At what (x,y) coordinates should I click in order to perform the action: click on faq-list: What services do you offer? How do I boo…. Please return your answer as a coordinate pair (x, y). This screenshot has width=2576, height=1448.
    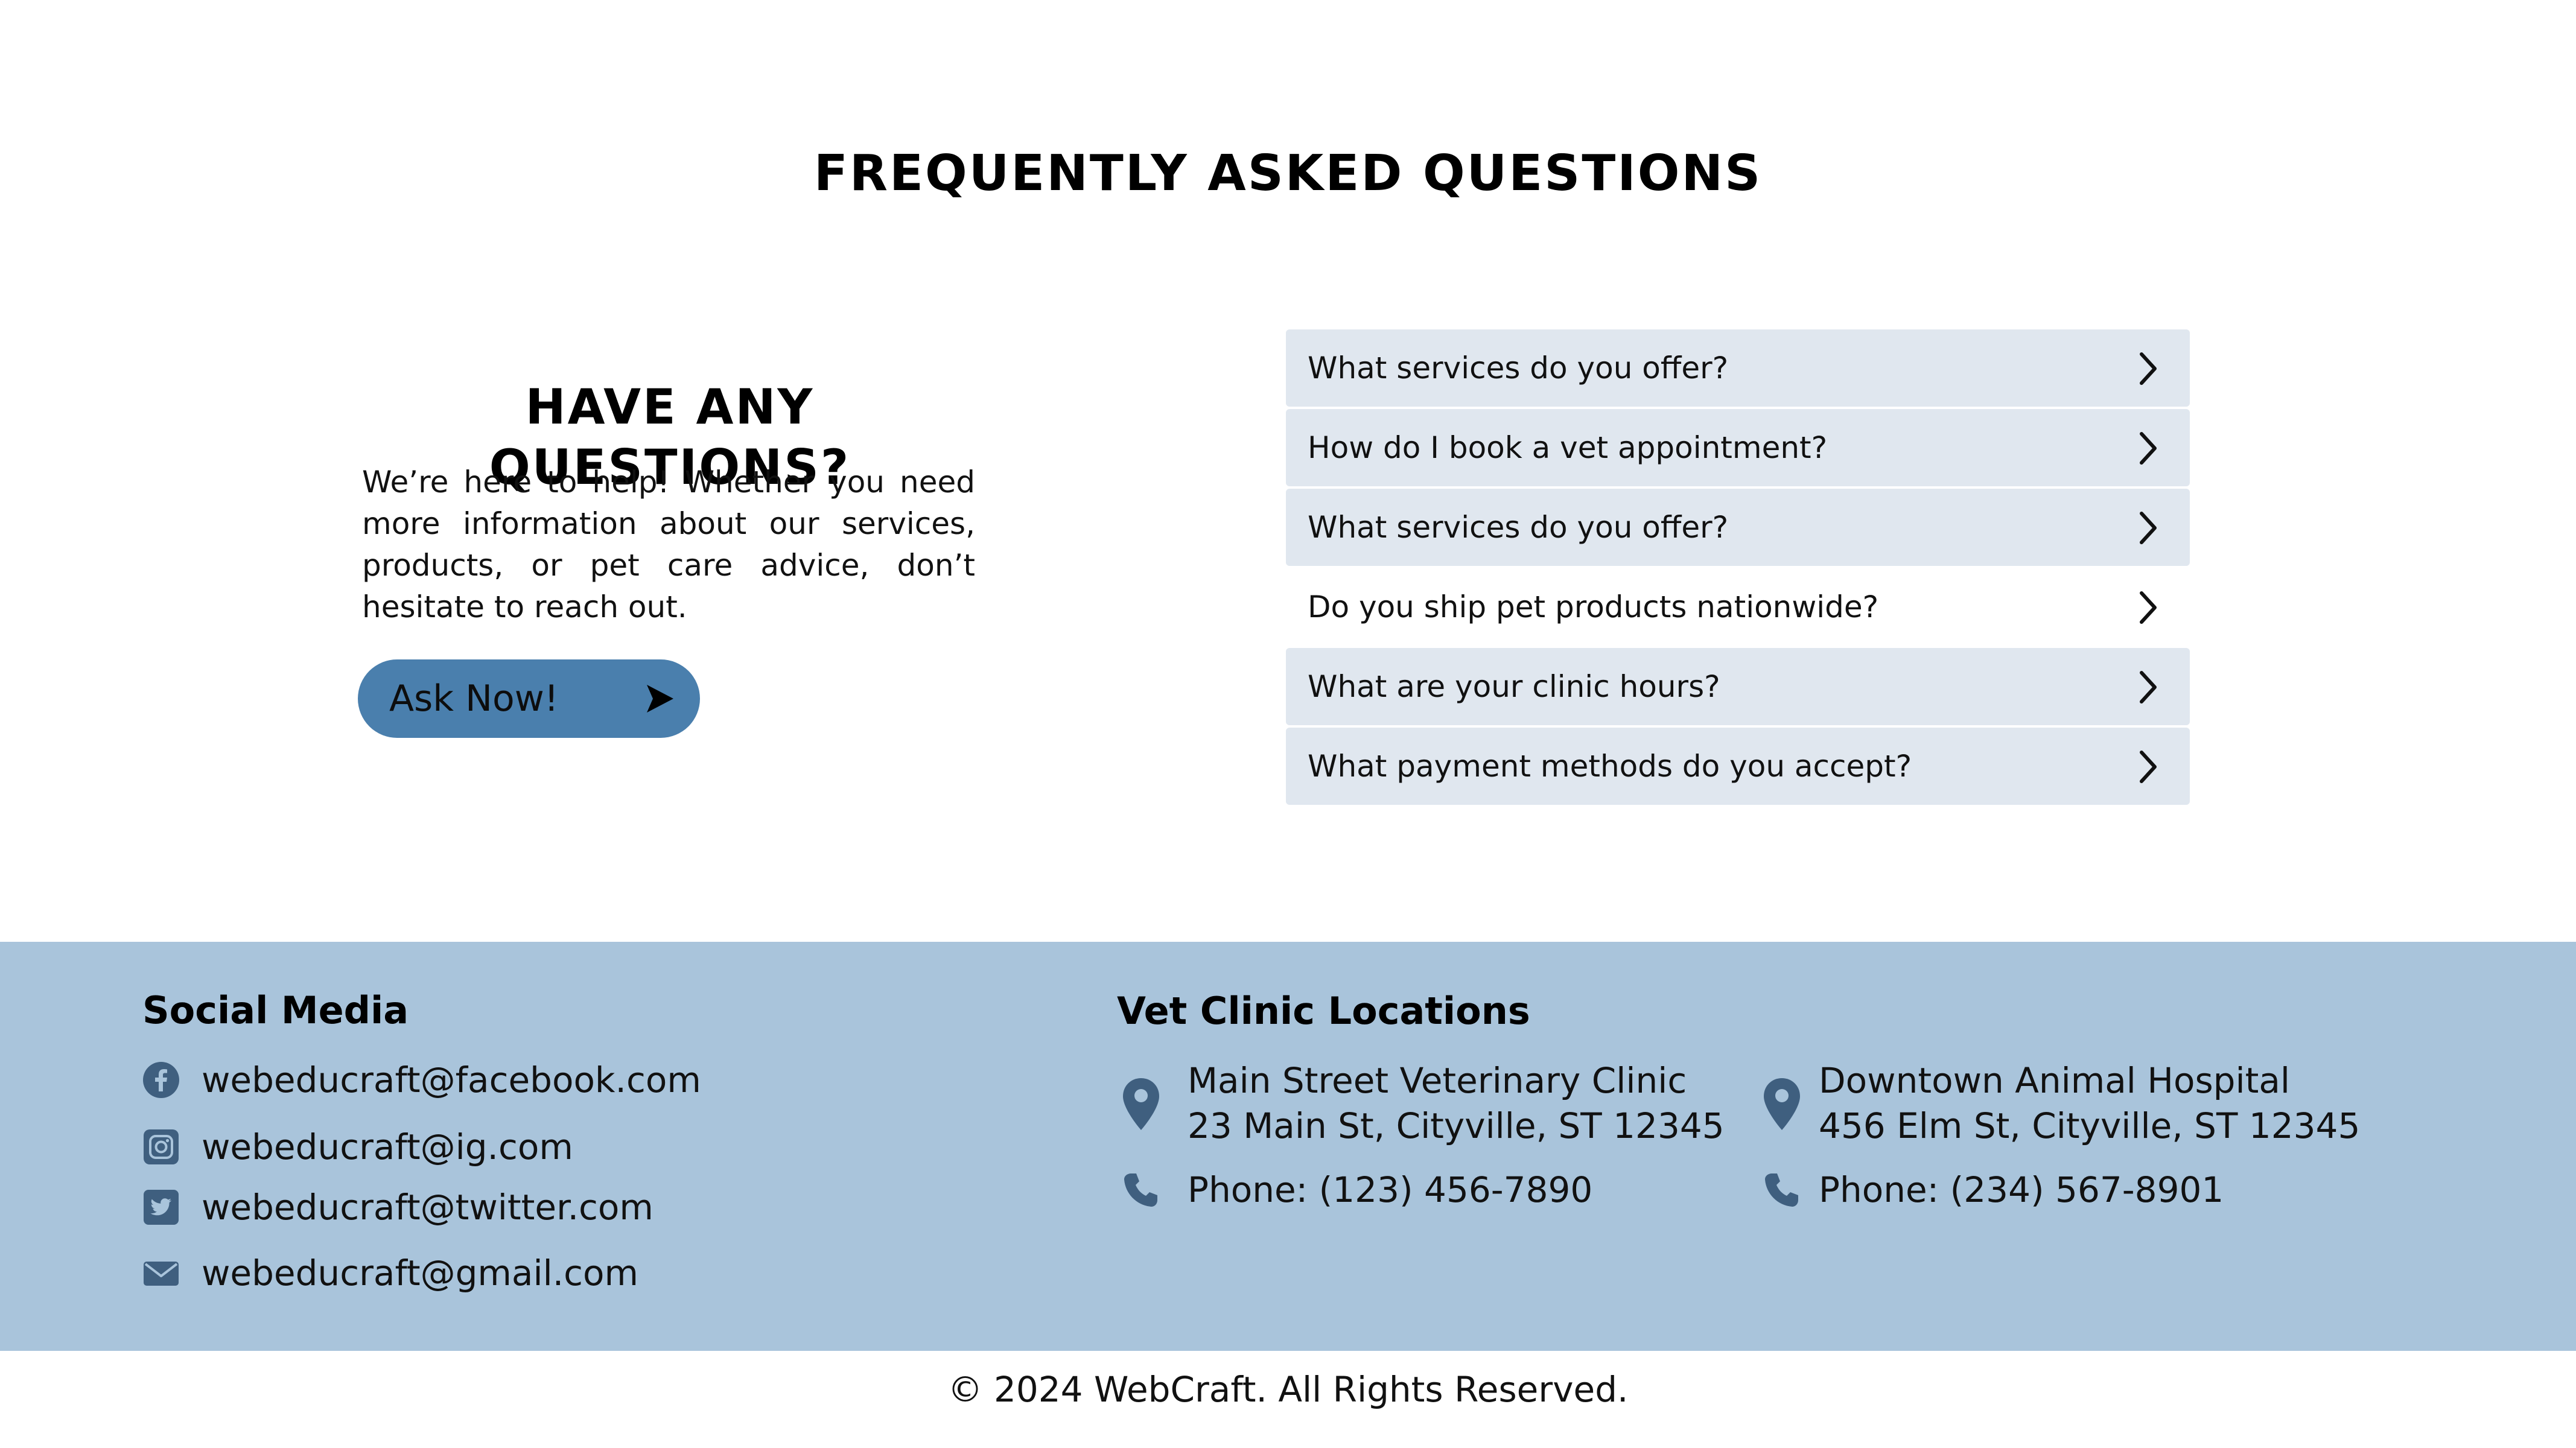
    Looking at the image, I should click on (1738, 568).